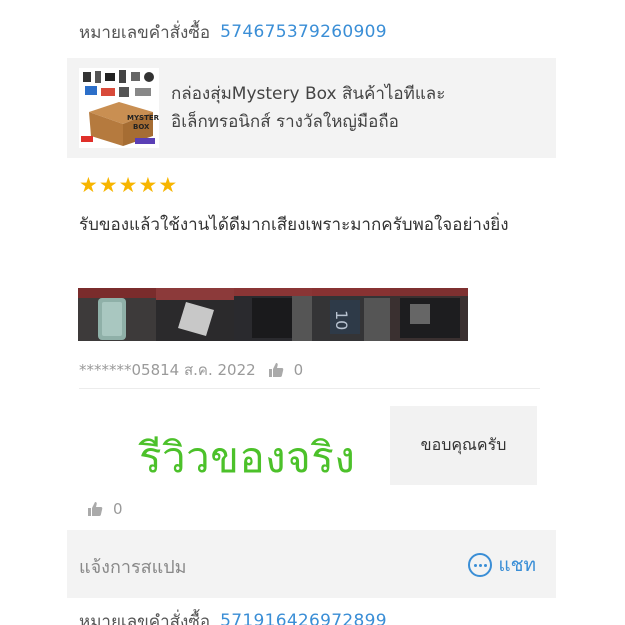  I want to click on reviewer-and-date: *******05814 ส.ค. 2022, so click(167, 370).